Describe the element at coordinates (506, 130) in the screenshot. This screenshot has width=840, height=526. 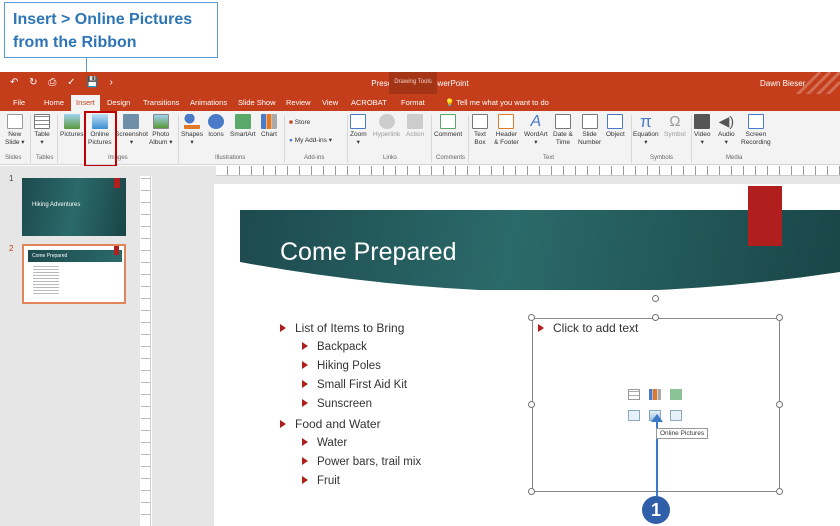
I see `header-footer-button: Header & Footer` at that location.